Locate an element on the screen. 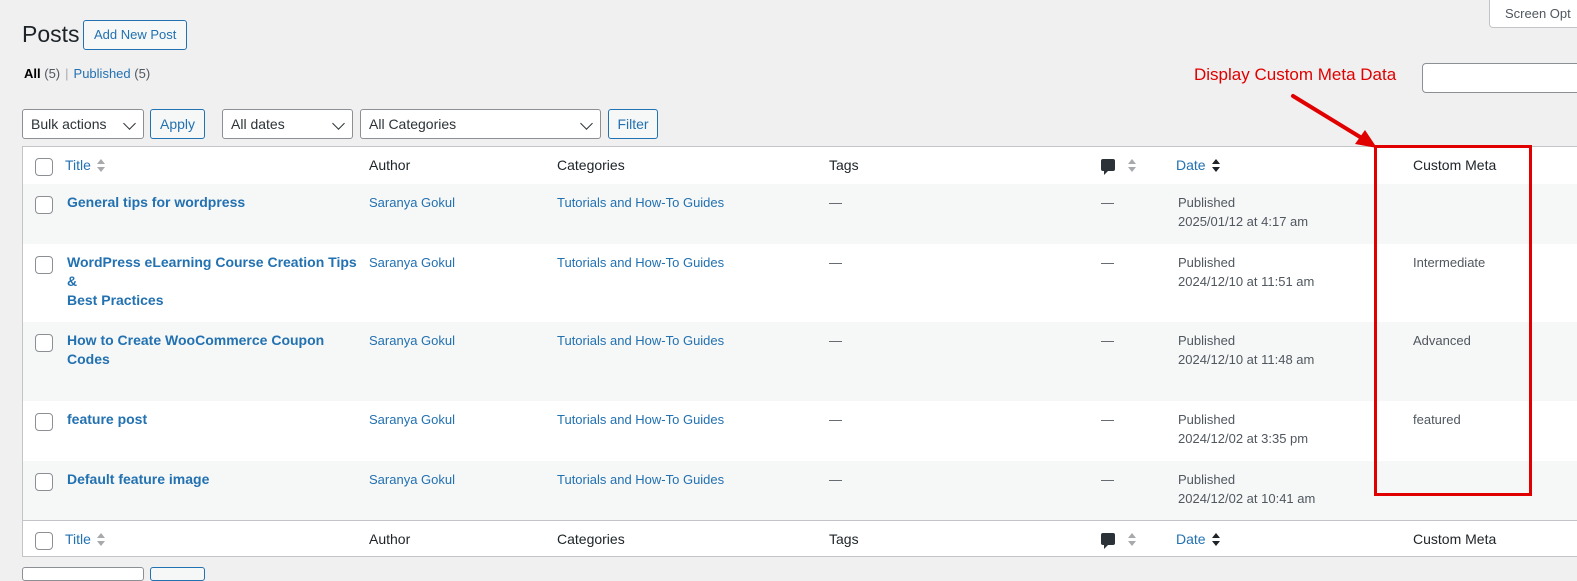 Image resolution: width=1577 pixels, height=581 pixels. select-all-checkbox is located at coordinates (44, 167).